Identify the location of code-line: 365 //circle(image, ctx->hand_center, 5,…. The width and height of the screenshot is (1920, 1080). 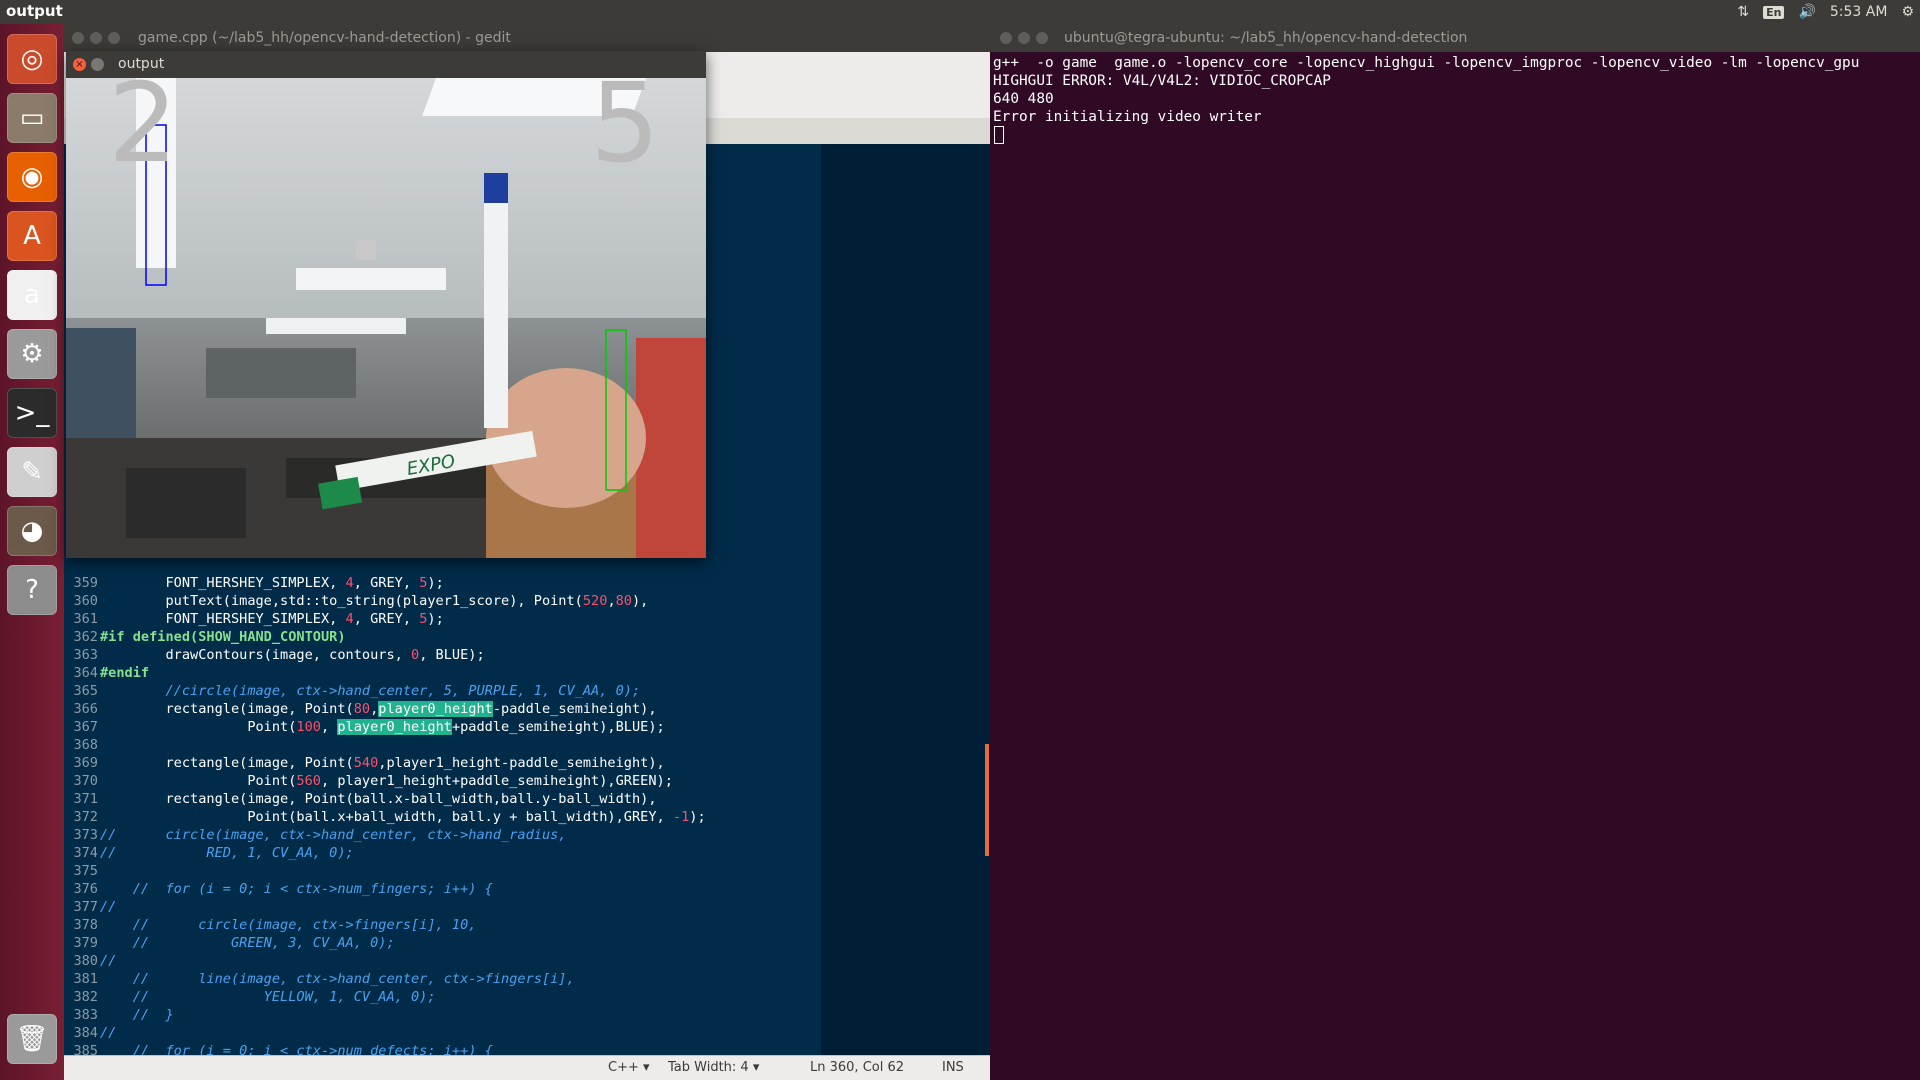
(442, 691).